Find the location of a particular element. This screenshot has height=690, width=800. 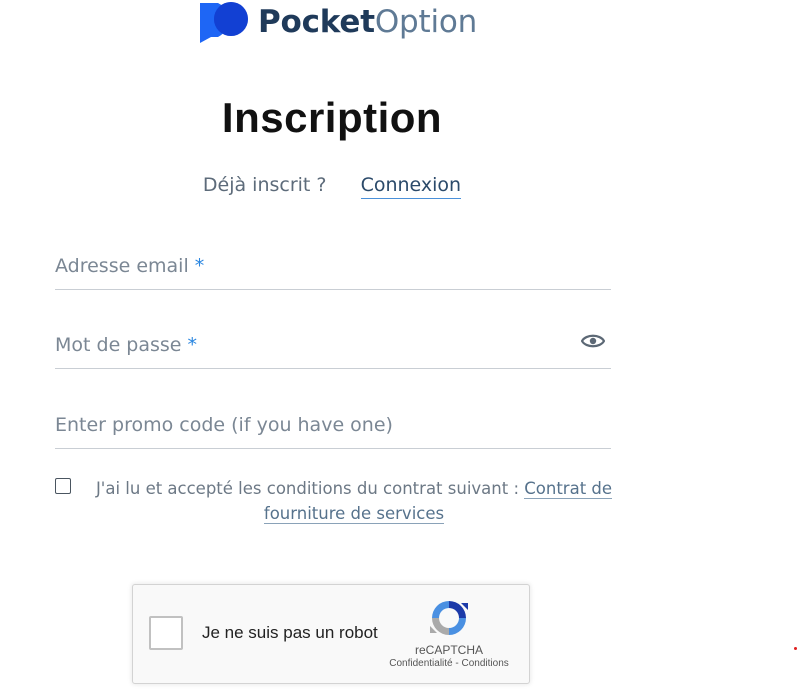

password-input is located at coordinates (333, 346).